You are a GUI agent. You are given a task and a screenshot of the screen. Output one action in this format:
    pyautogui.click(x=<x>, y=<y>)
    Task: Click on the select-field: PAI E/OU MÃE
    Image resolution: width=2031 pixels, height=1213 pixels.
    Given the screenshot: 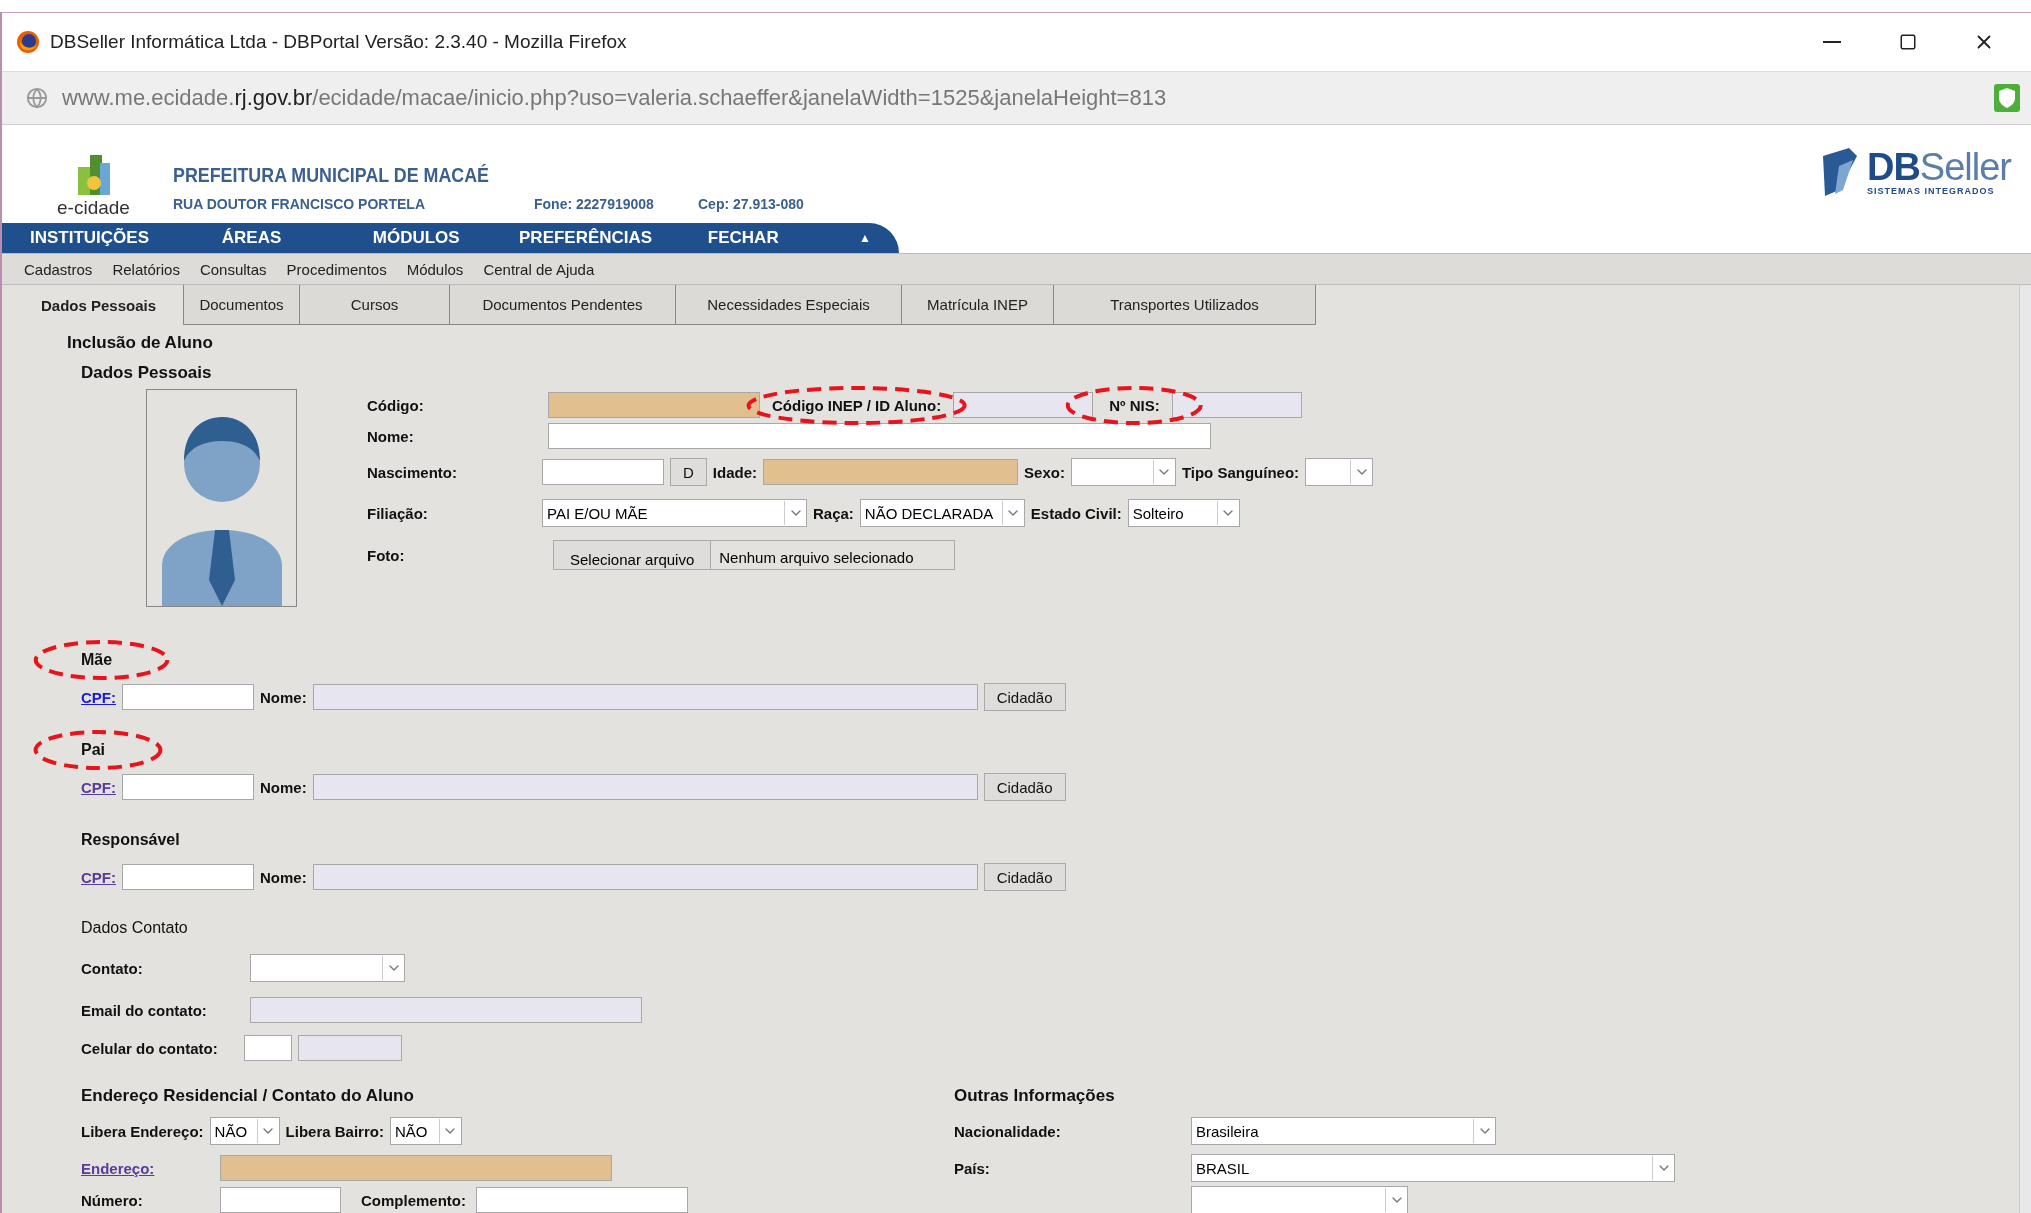 What is the action you would take?
    pyautogui.click(x=674, y=513)
    